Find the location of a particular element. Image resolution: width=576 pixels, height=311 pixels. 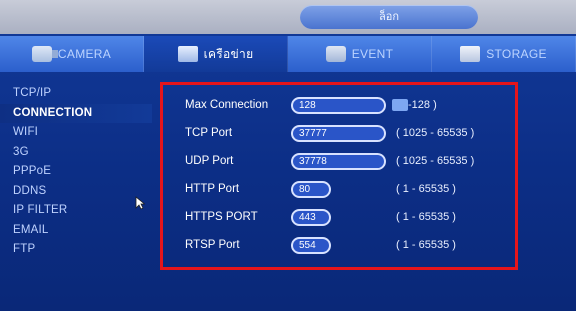

sidebar-item-ip-filter: IP FILTER is located at coordinates (76, 211).